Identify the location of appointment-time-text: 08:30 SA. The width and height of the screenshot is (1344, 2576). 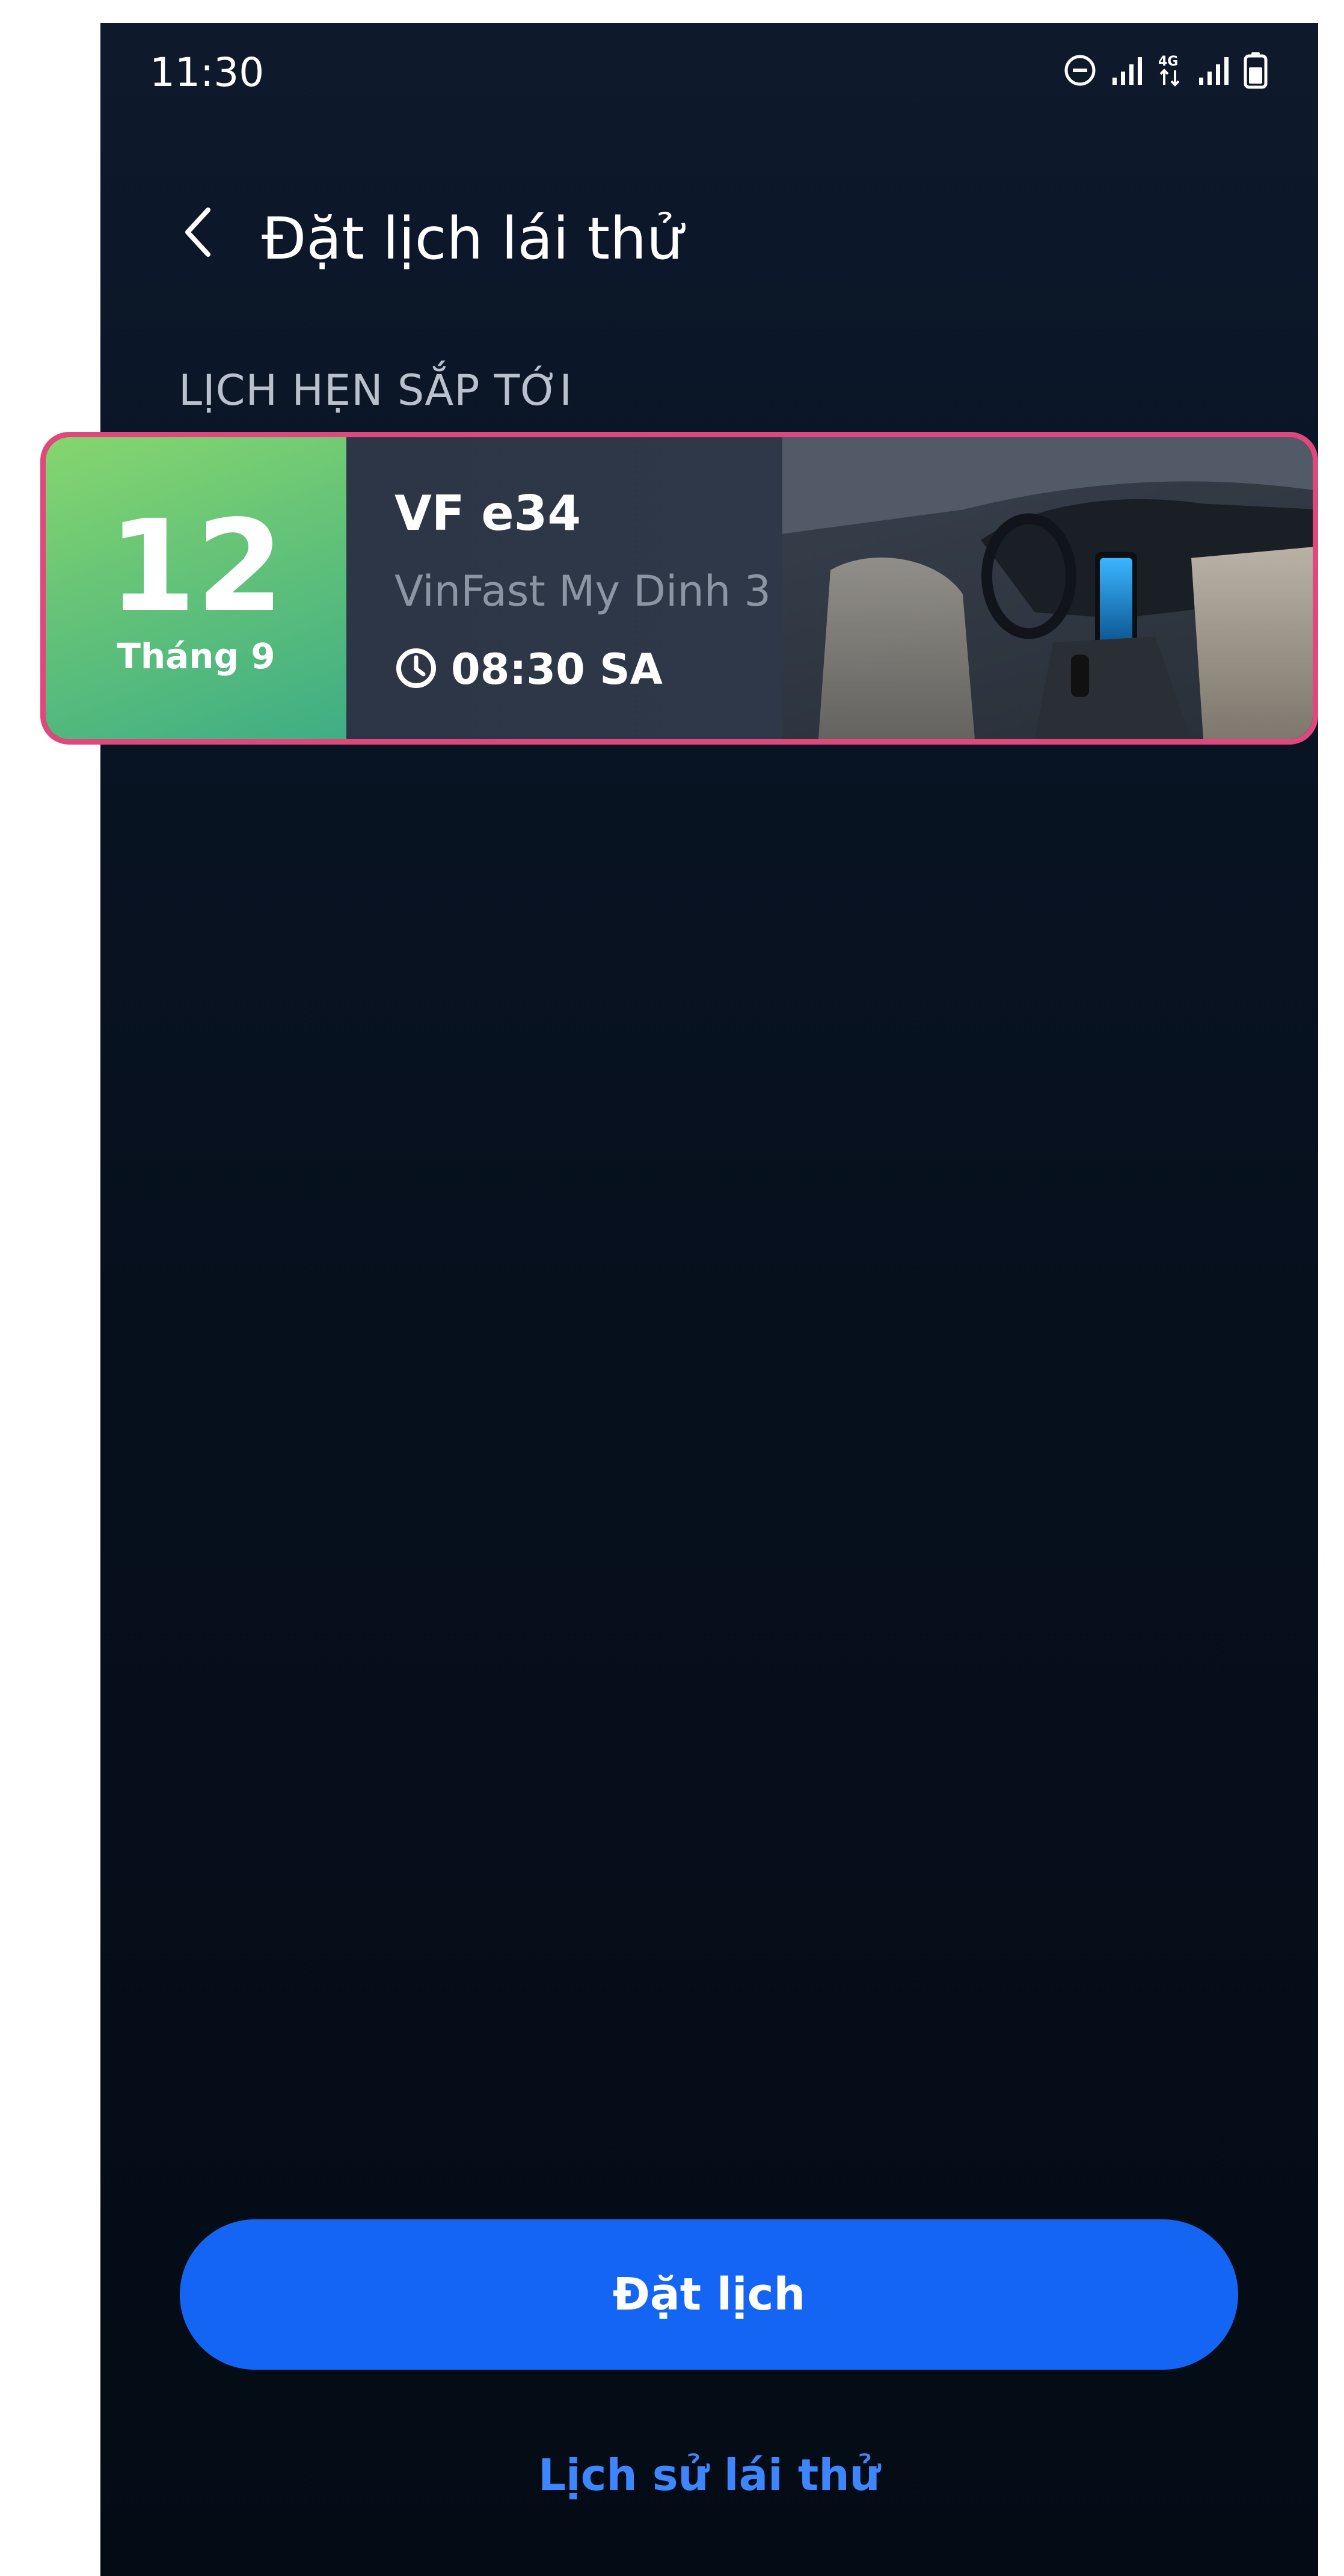
(557, 669).